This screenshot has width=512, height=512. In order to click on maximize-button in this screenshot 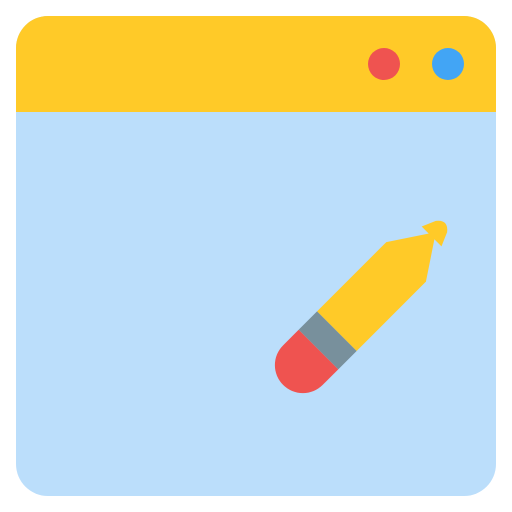, I will do `click(448, 64)`.